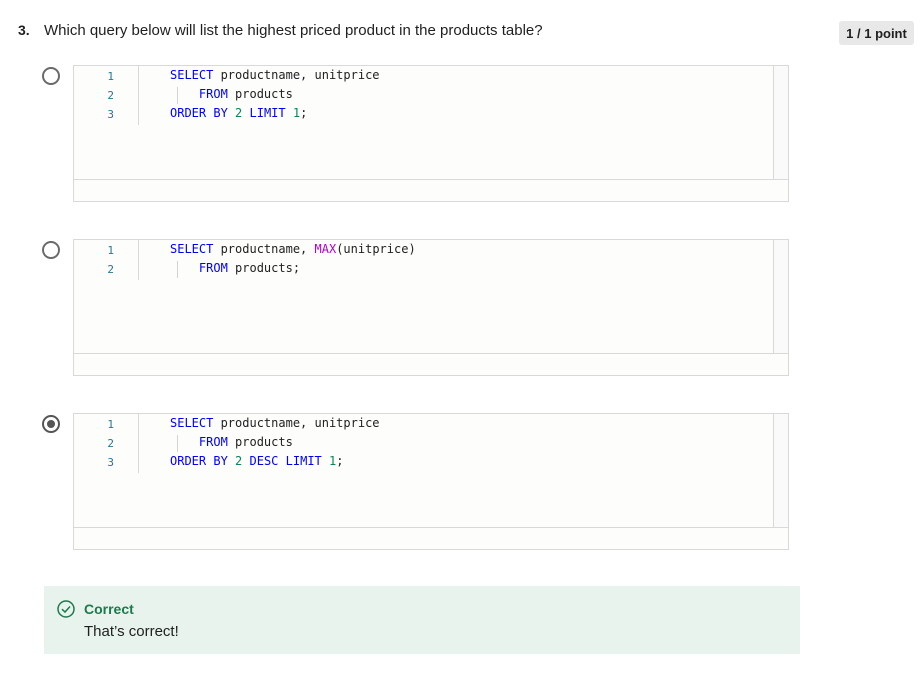 The height and width of the screenshot is (683, 922). Describe the element at coordinates (66, 609) in the screenshot. I see `check-circle-icon` at that location.